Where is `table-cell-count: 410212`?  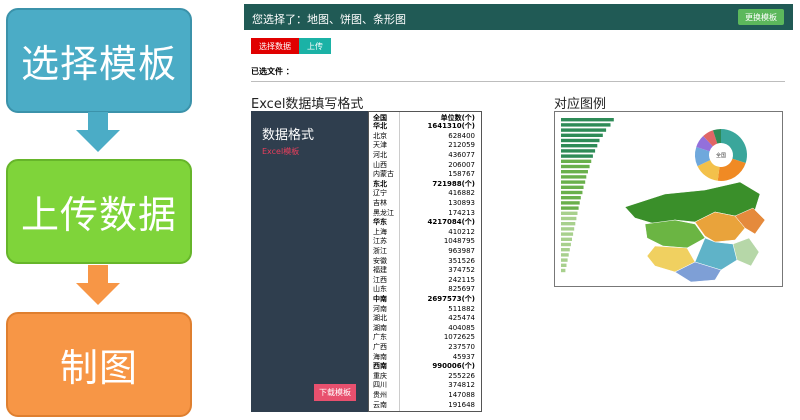 table-cell-count: 410212 is located at coordinates (461, 231).